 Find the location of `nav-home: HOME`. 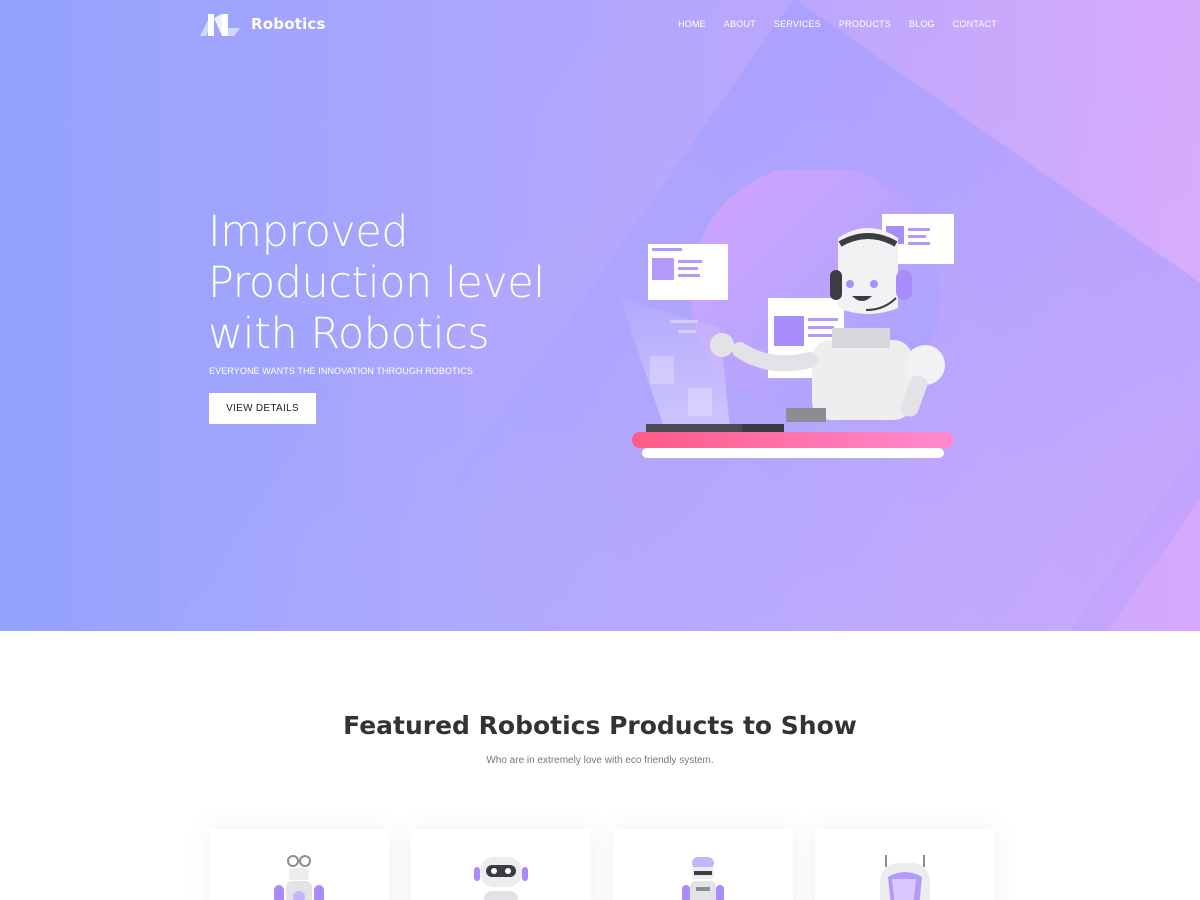

nav-home: HOME is located at coordinates (692, 24).